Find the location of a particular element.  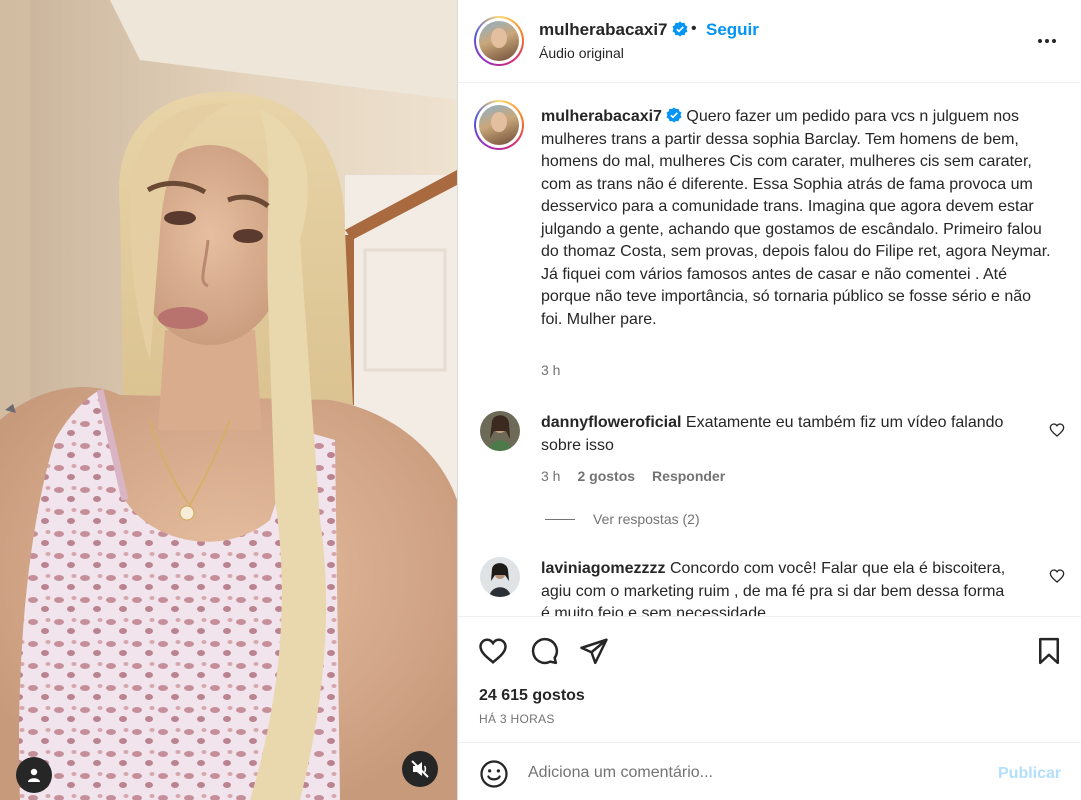

user-tag-button is located at coordinates (34, 775).